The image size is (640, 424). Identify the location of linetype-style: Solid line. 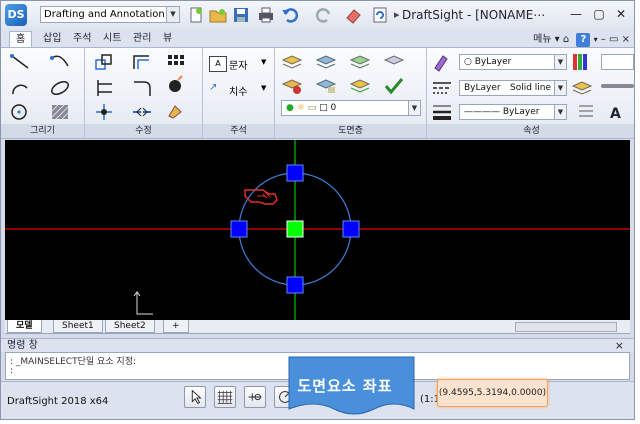
(531, 88).